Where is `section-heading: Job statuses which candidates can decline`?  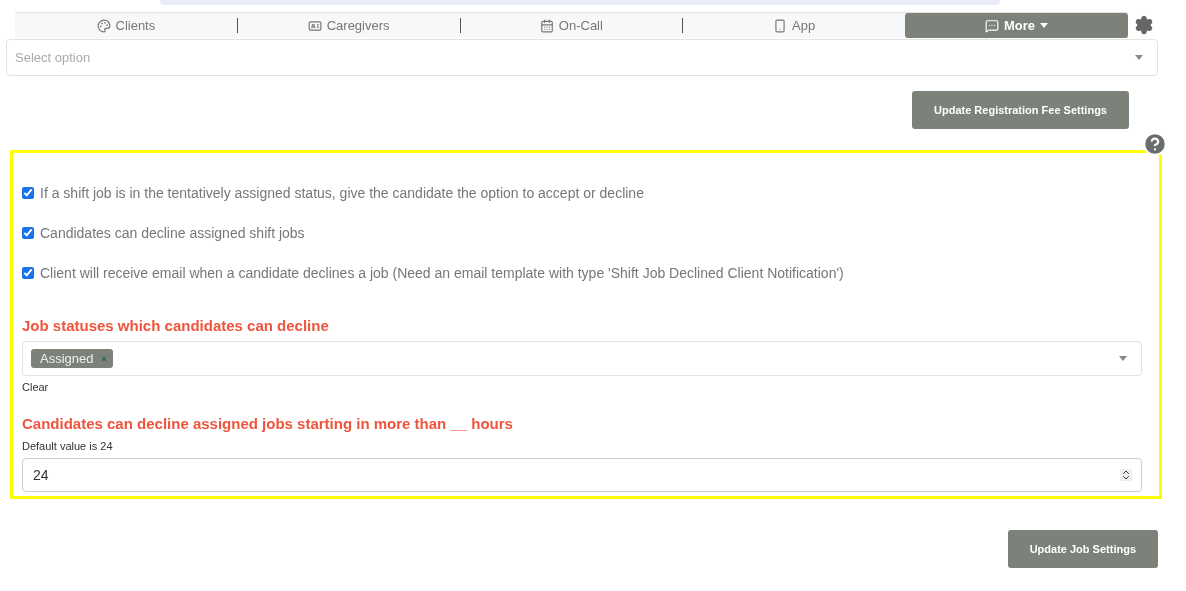
section-heading: Job statuses which candidates can decline is located at coordinates (176, 325).